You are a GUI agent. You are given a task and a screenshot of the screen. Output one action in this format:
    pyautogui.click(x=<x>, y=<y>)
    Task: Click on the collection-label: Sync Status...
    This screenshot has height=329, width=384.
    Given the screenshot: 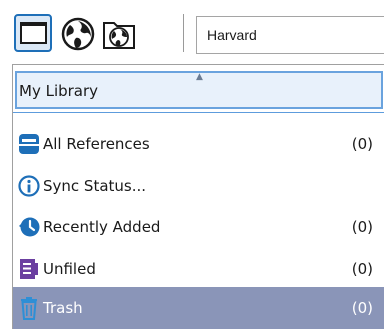 What is the action you would take?
    pyautogui.click(x=95, y=186)
    